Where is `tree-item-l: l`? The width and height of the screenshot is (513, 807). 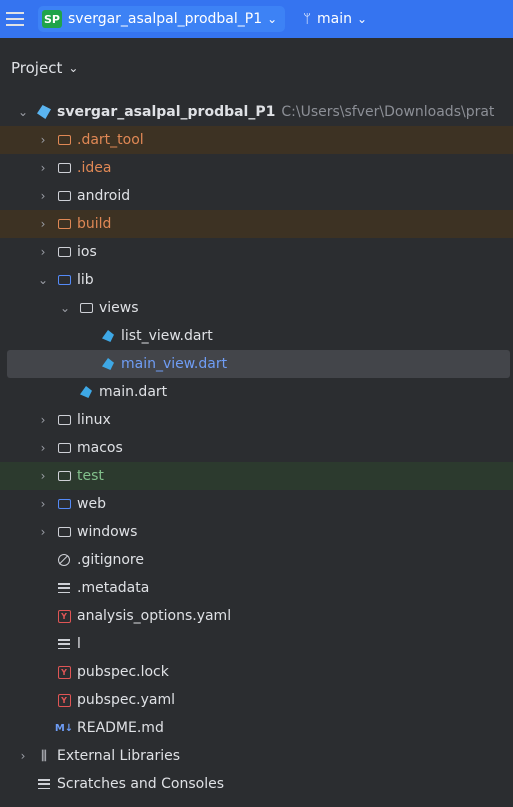
tree-item-l: l is located at coordinates (256, 644).